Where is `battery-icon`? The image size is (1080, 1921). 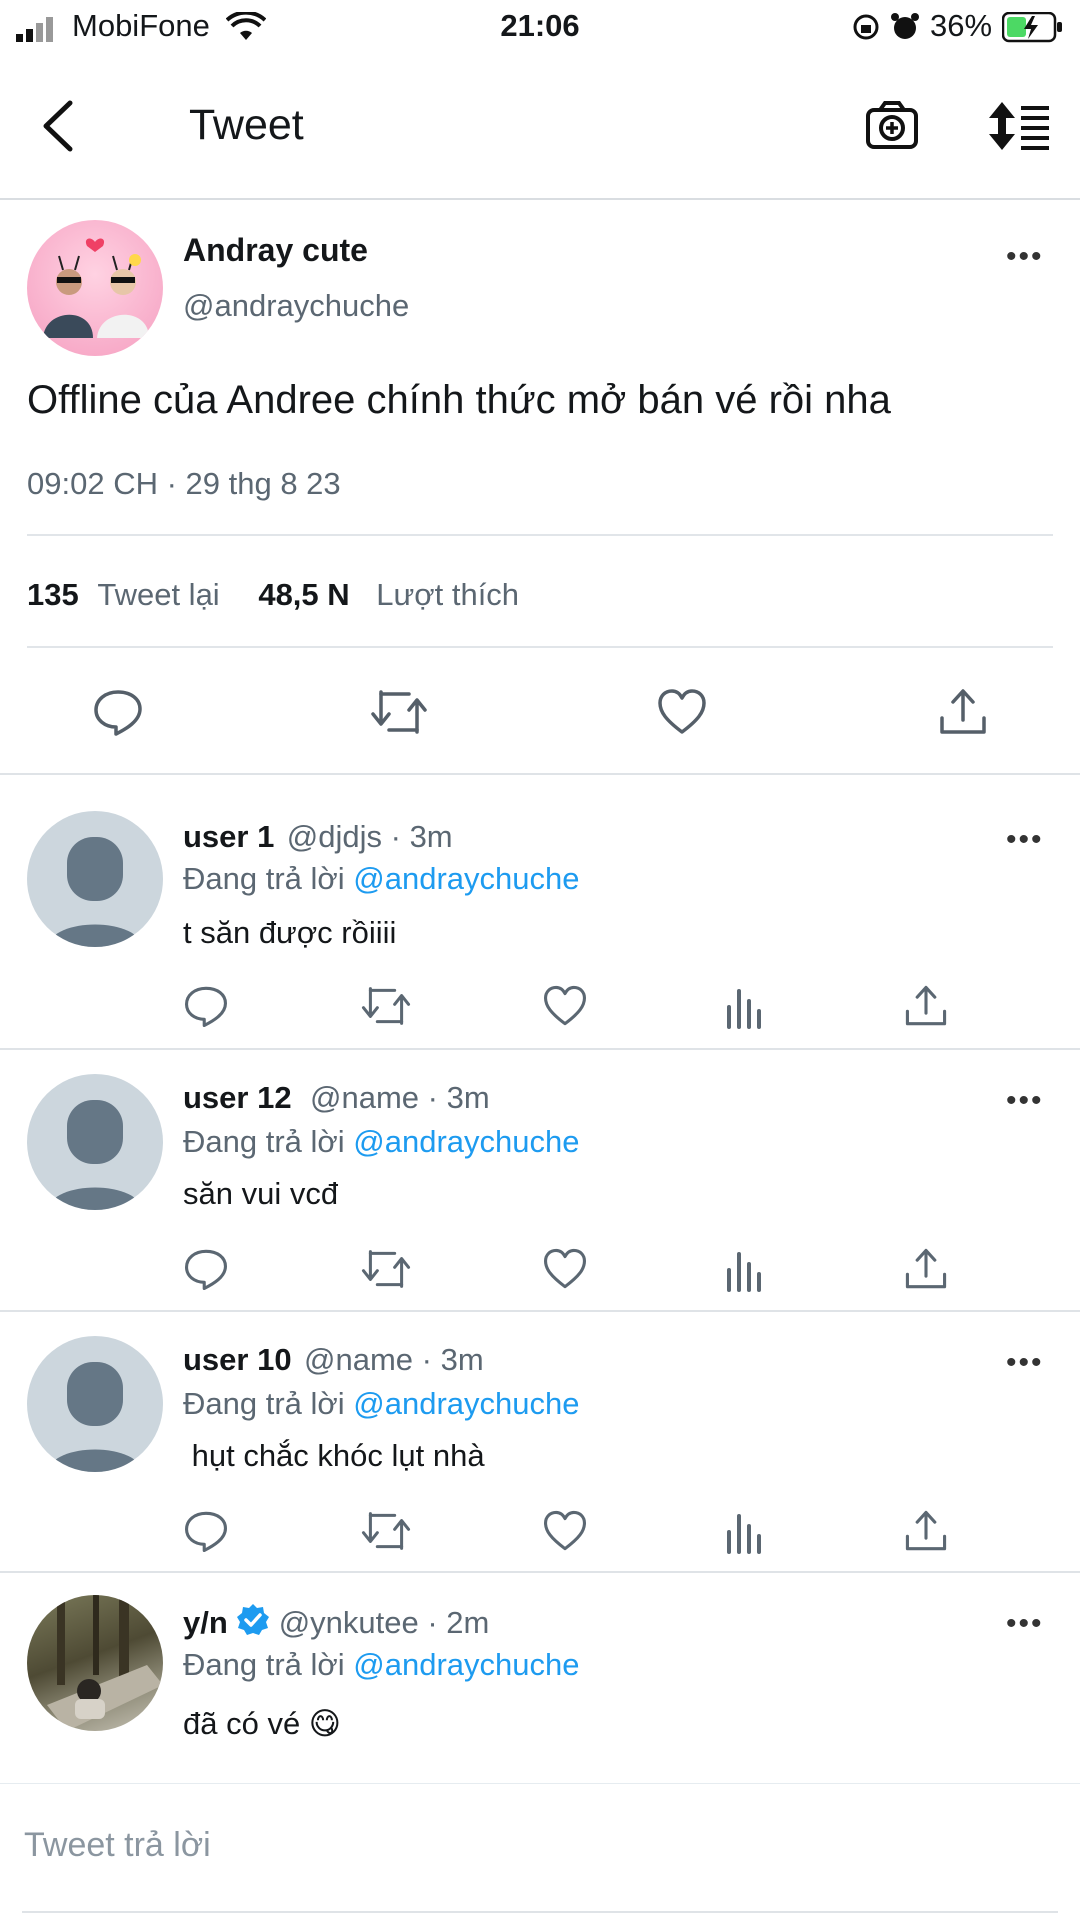
battery-icon is located at coordinates (1032, 31).